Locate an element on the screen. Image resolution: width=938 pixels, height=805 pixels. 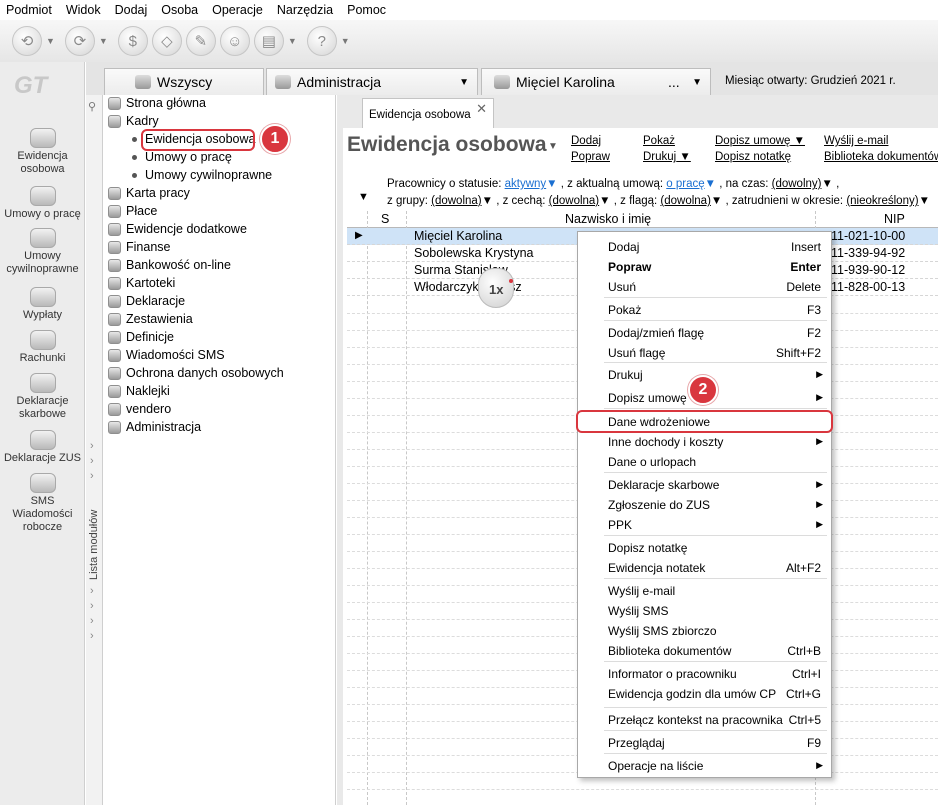
sidebar-item-sms: SMS Wiadomości robocze is located at coordinates (42, 503).